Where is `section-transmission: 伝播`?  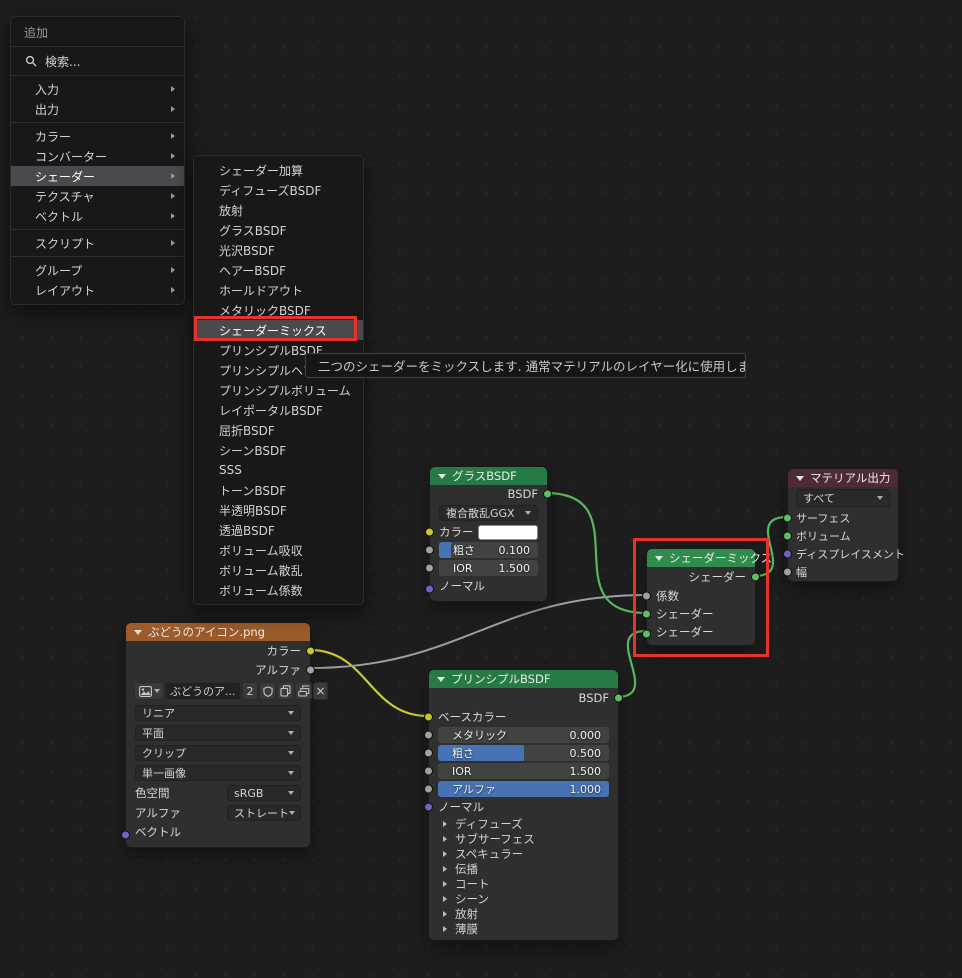 section-transmission: 伝播 is located at coordinates (523, 868).